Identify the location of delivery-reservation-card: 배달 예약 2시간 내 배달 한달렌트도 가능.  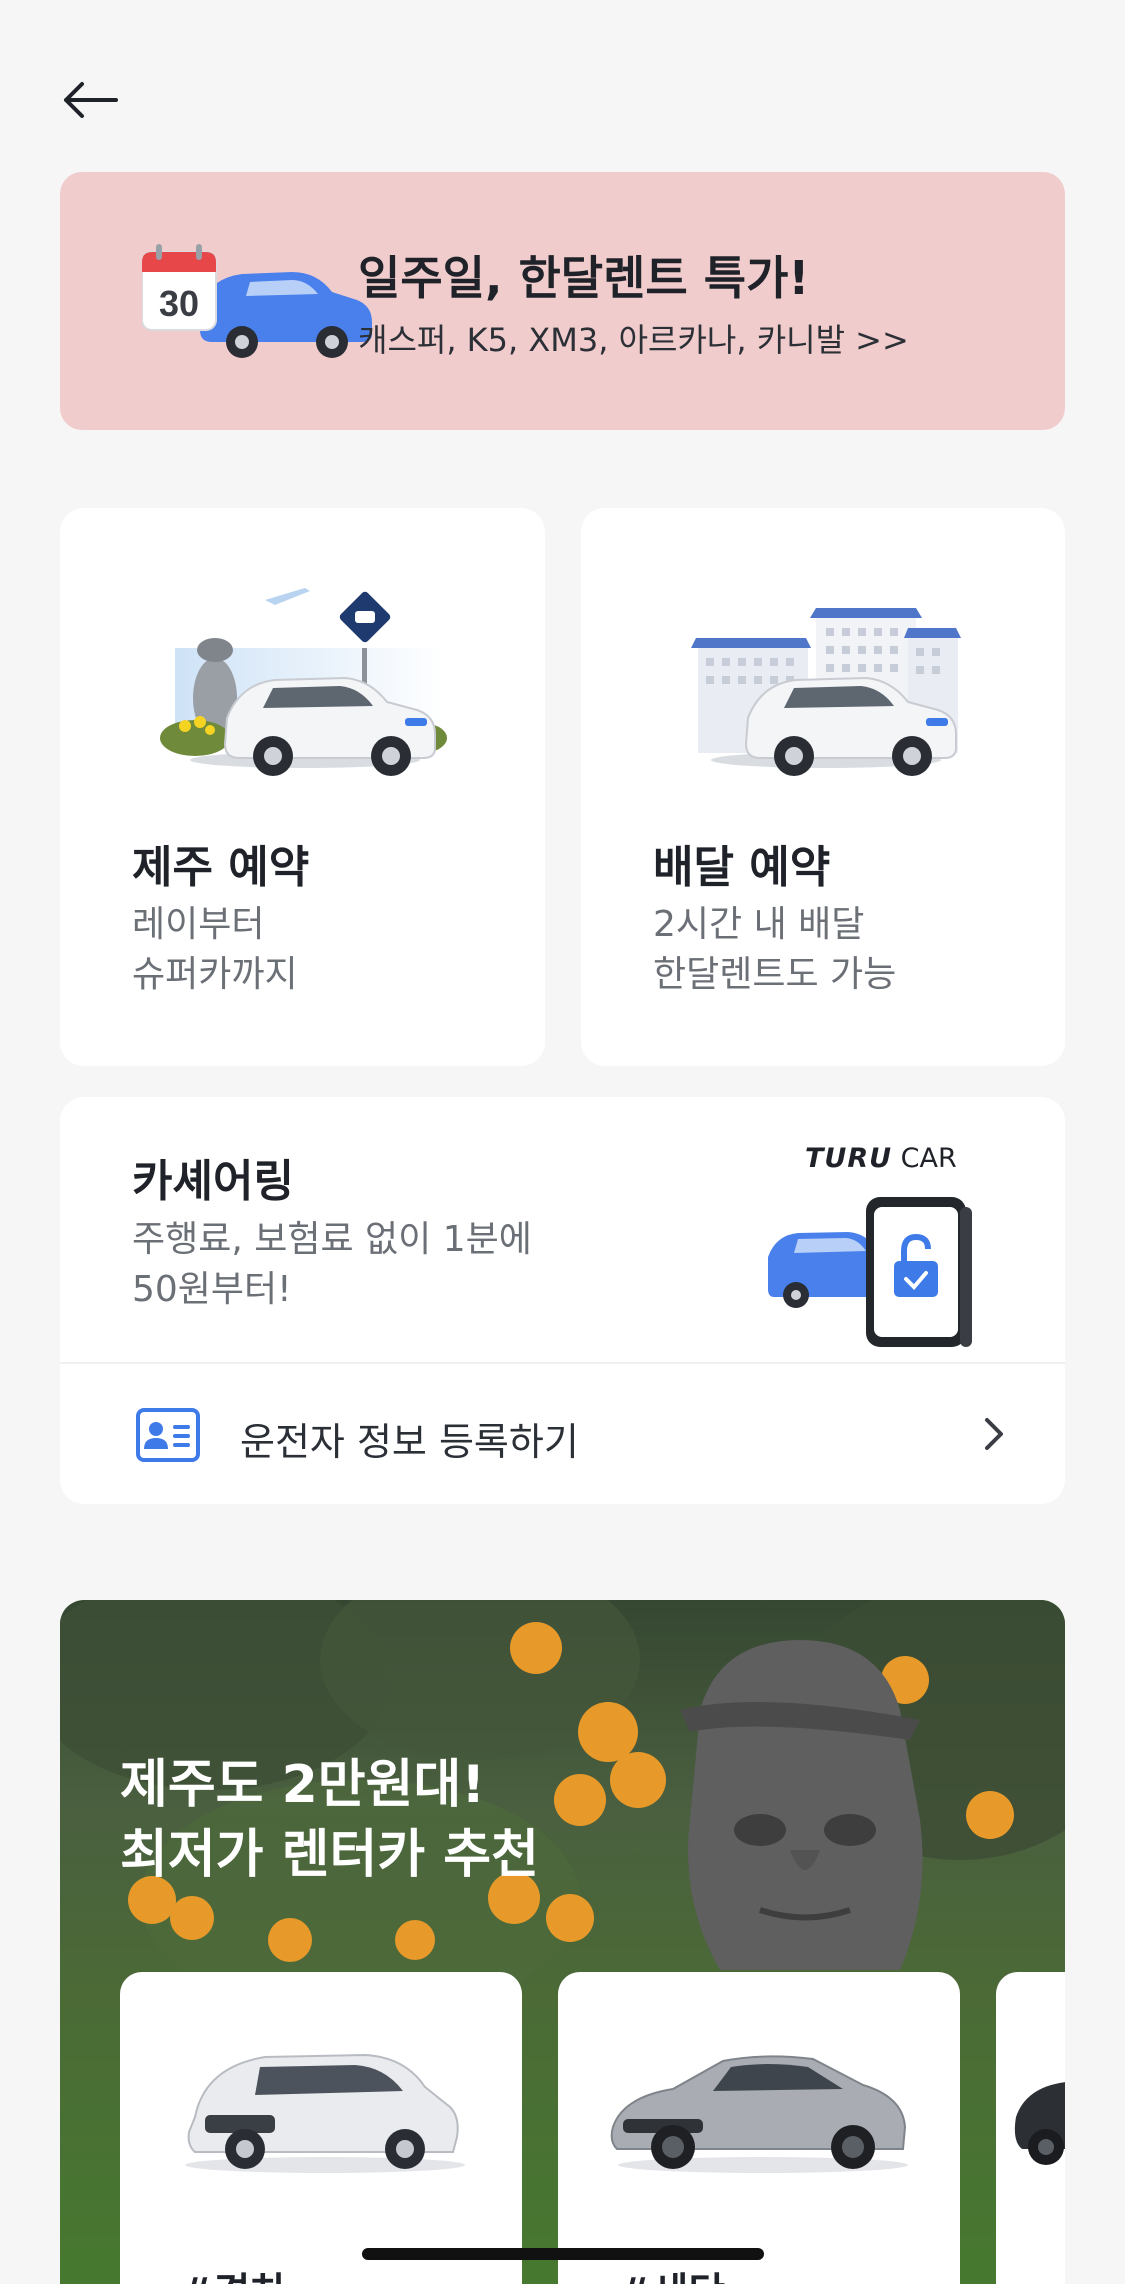
(823, 787).